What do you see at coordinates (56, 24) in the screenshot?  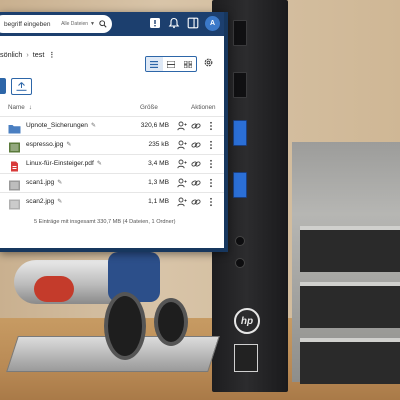 I see `search-input: begriff eingeben Alle Dateien ▼` at bounding box center [56, 24].